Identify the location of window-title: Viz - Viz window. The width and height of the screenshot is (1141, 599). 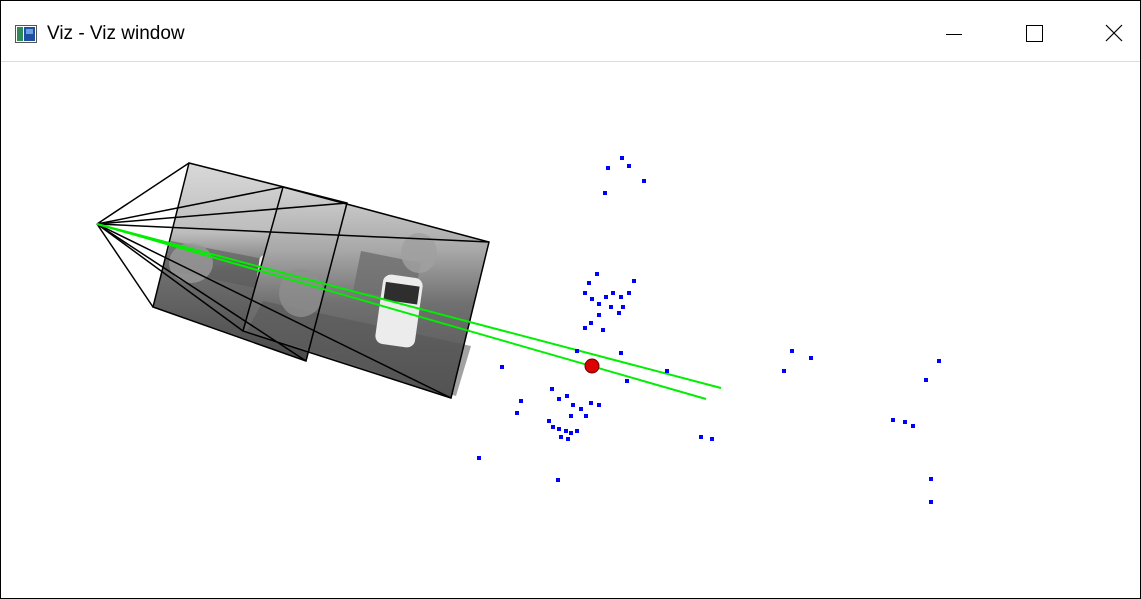
(116, 33).